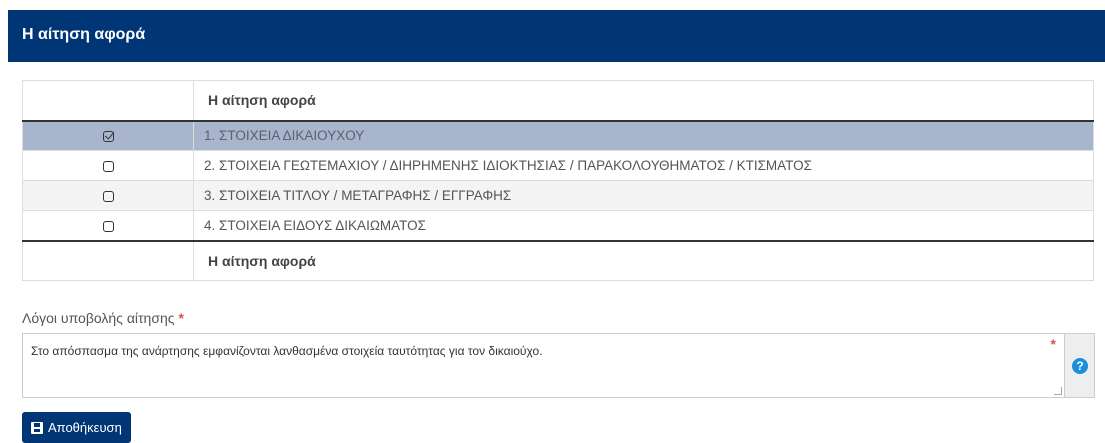 The image size is (1105, 443). Describe the element at coordinates (181, 318) in the screenshot. I see `required-marker: *` at that location.